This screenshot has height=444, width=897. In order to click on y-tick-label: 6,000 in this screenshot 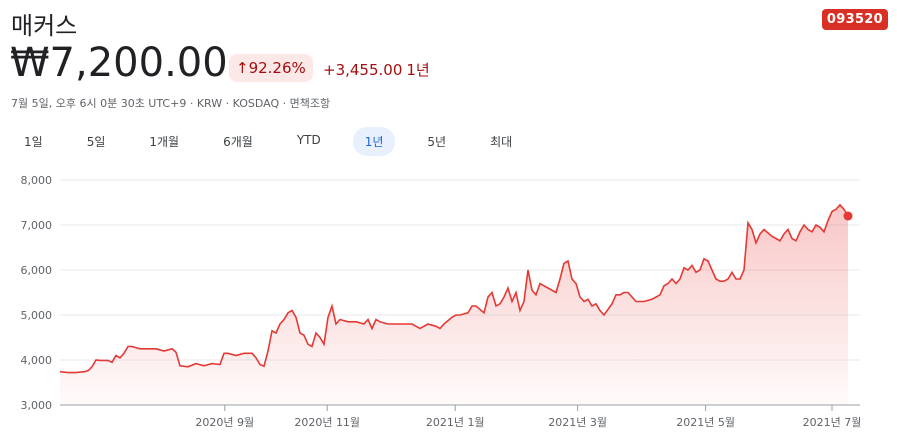, I will do `click(37, 270)`.